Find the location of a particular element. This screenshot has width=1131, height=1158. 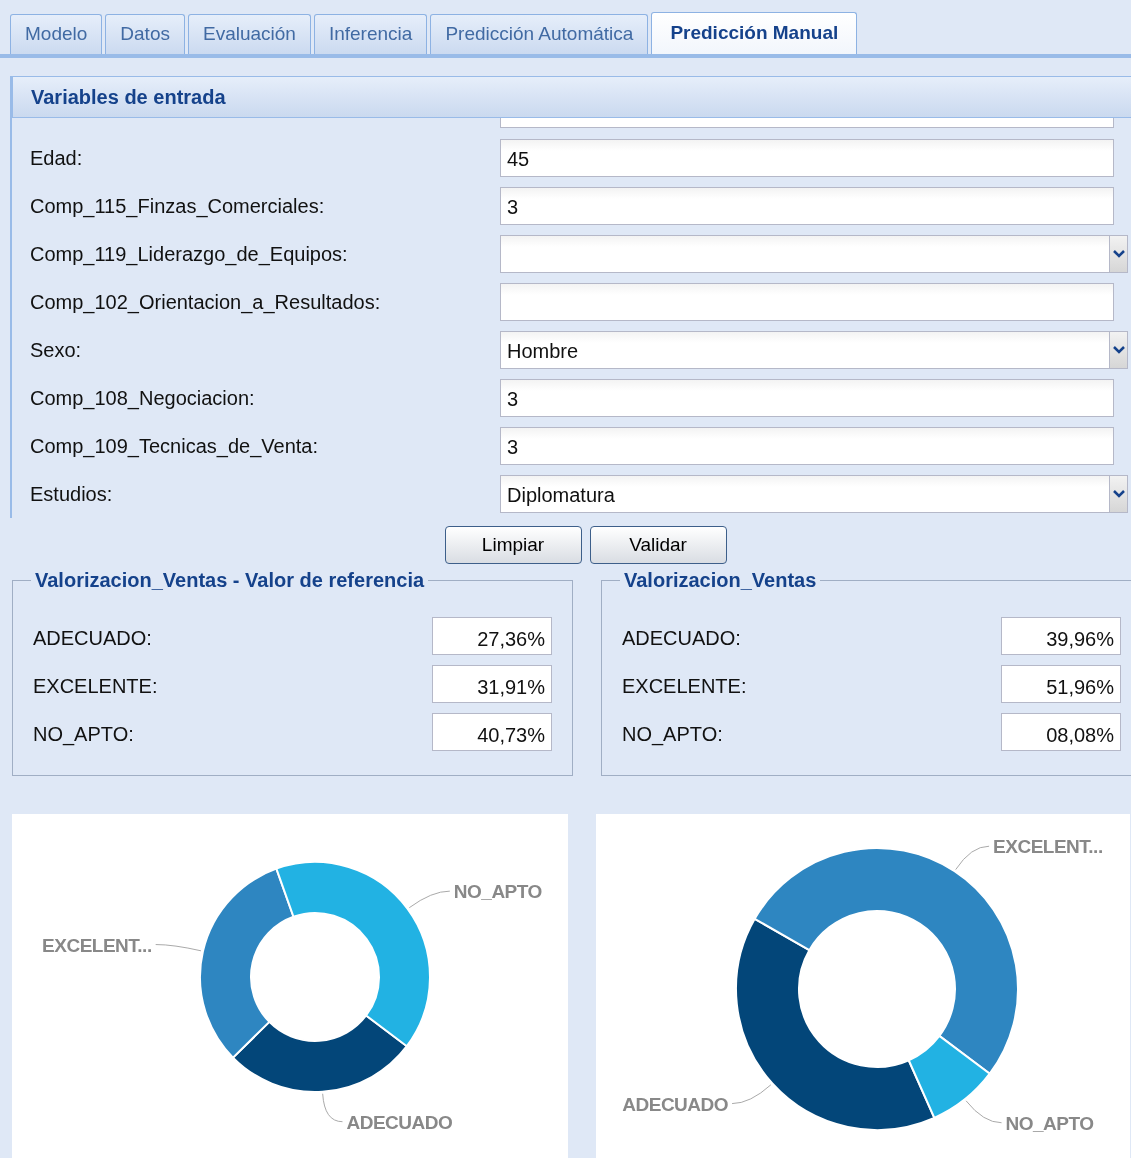

input-field: 45 is located at coordinates (807, 158).